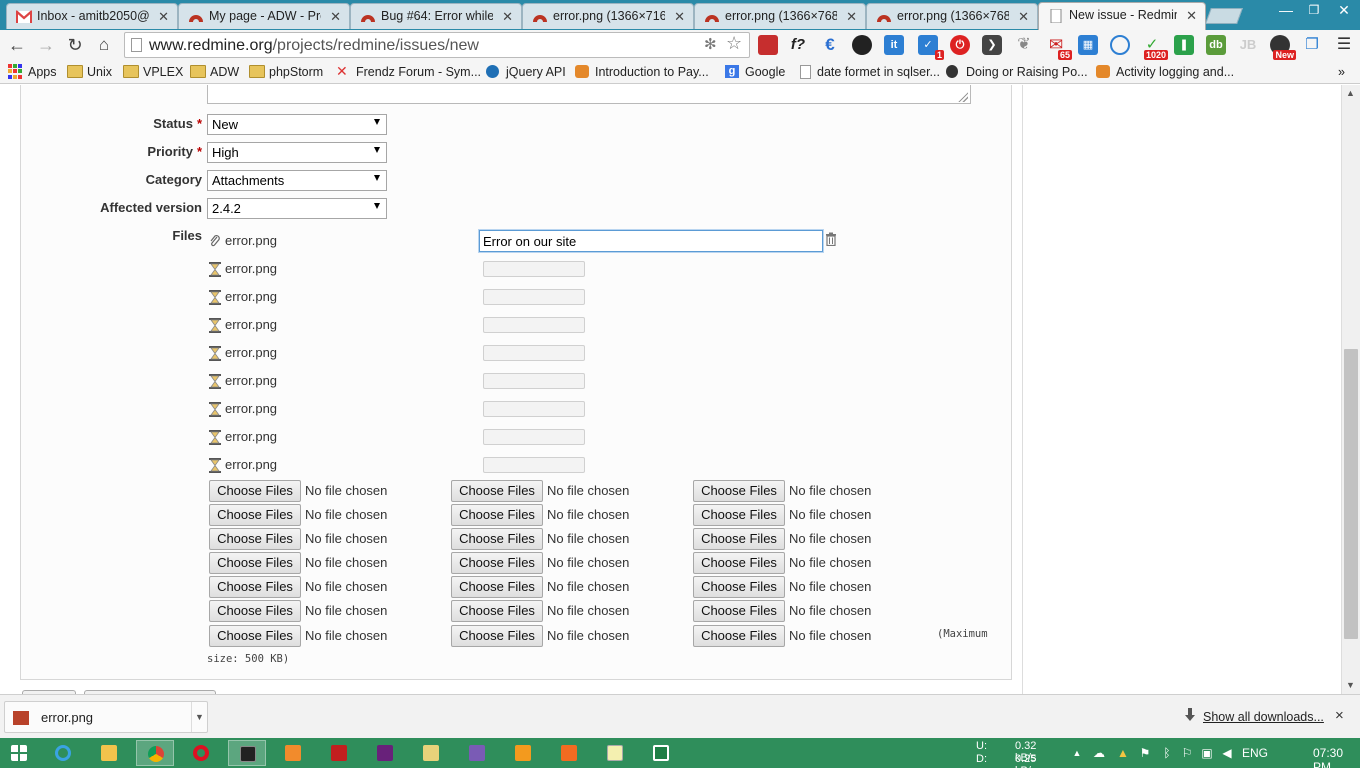 Image resolution: width=1360 pixels, height=777 pixels. What do you see at coordinates (569, 753) in the screenshot?
I see `taskbar-xampp` at bounding box center [569, 753].